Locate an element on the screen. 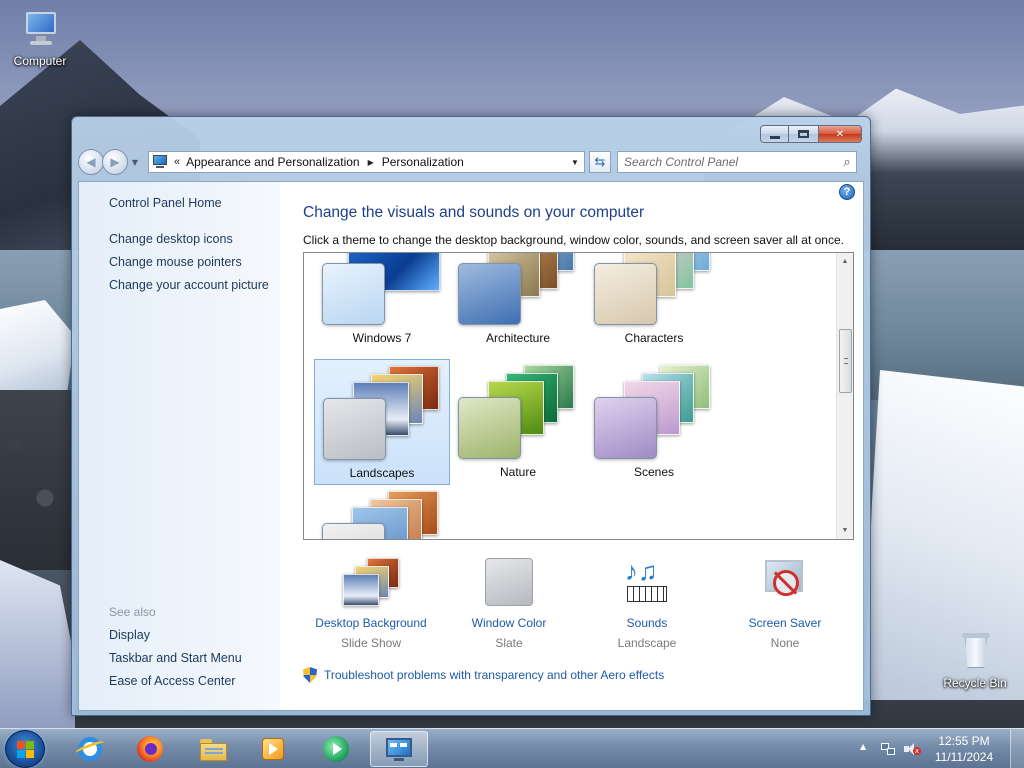 The width and height of the screenshot is (1024, 768). theme-characters: Characters is located at coordinates (654, 302).